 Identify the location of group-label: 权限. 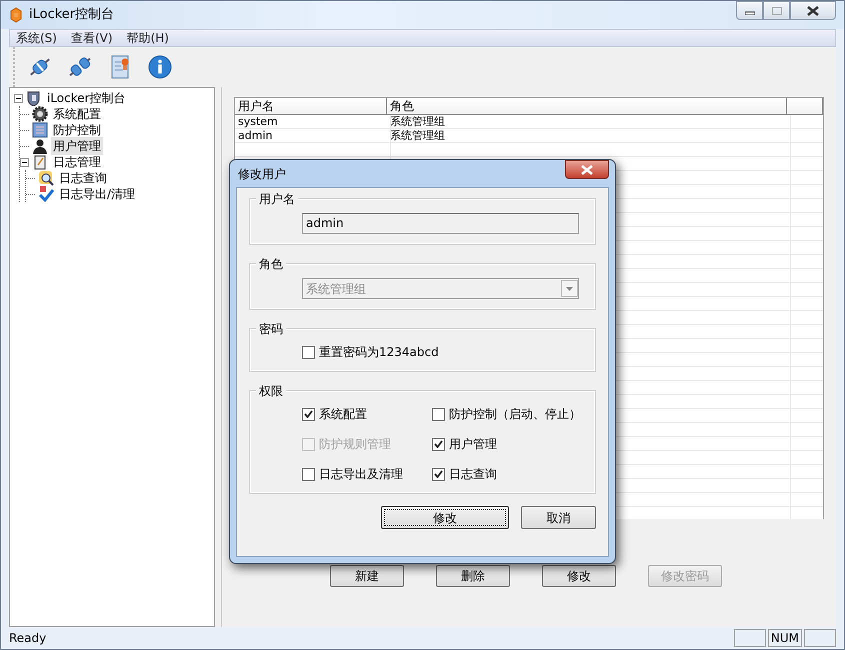
(271, 391).